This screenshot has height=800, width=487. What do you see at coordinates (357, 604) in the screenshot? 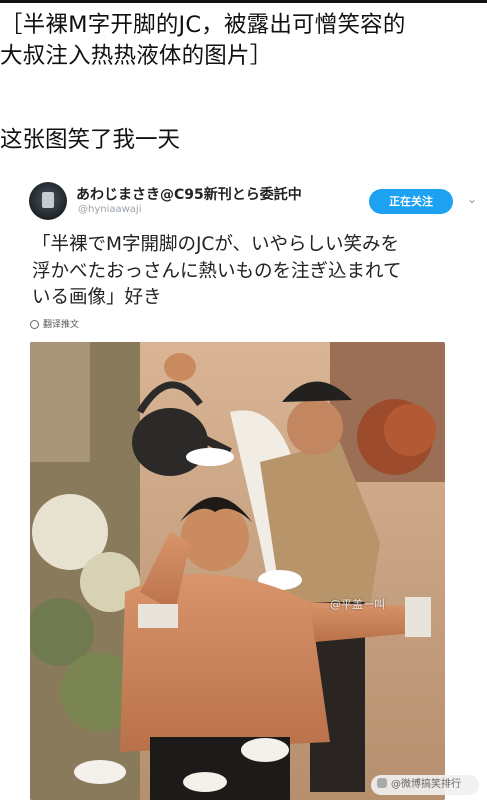
I see `watermark: @平盖一叫` at bounding box center [357, 604].